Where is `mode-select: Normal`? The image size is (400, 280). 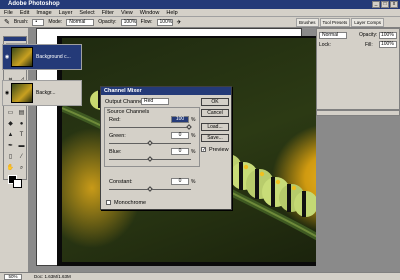
mode-select: Normal is located at coordinates (80, 22).